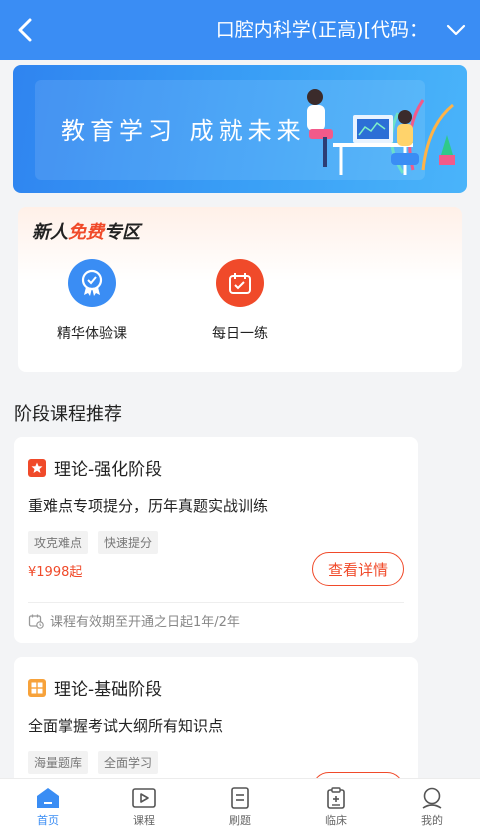  I want to click on course-title: 理论-基础阶段, so click(95, 687).